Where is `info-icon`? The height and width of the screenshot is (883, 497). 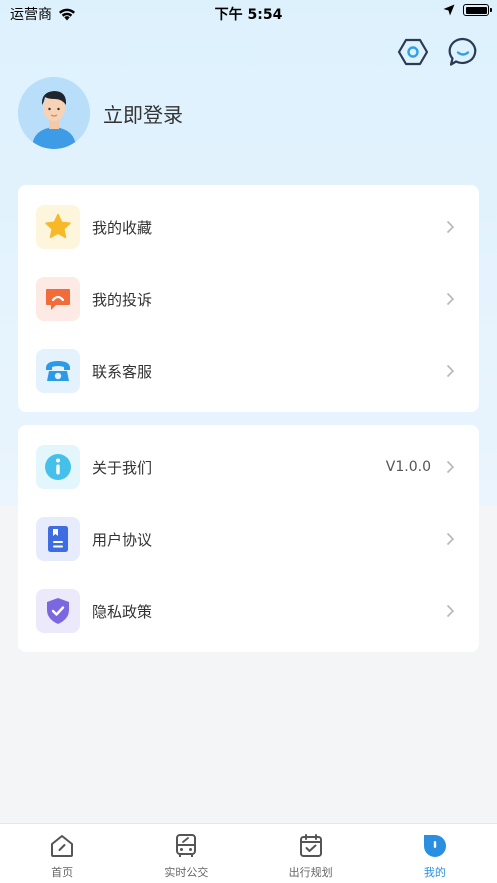 info-icon is located at coordinates (58, 467).